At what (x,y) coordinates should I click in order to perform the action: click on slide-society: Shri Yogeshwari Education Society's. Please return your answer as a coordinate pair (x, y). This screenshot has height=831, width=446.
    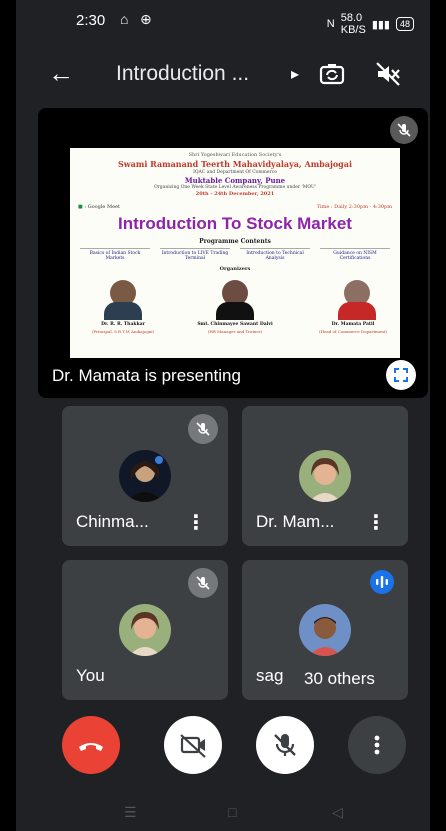
    Looking at the image, I should click on (235, 155).